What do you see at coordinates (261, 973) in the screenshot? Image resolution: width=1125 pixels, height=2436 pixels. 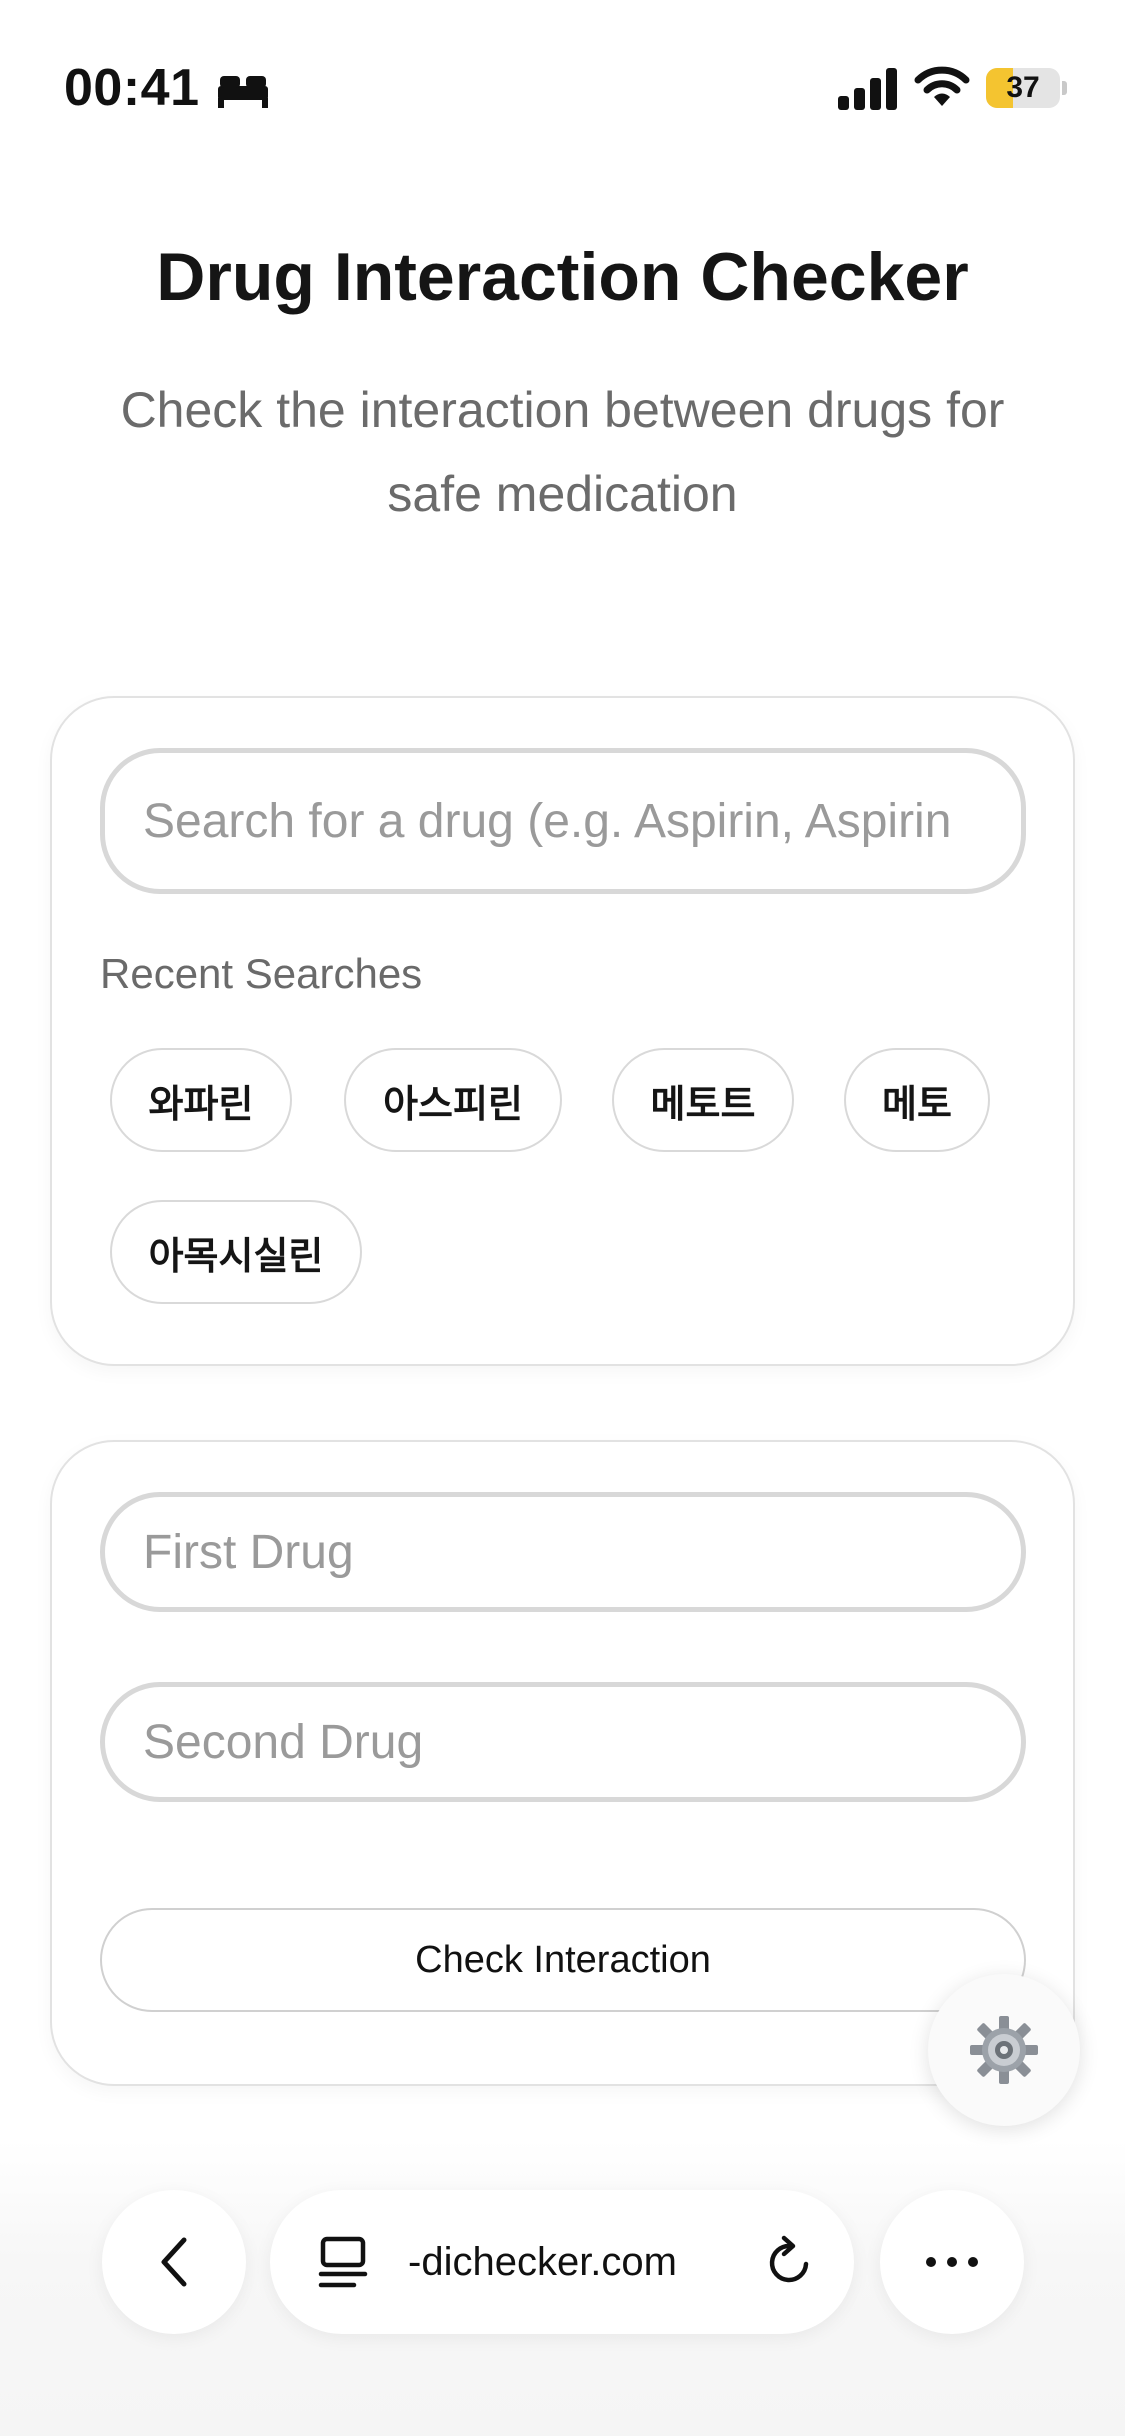 I see `recent-searches-label: Recent Searches` at bounding box center [261, 973].